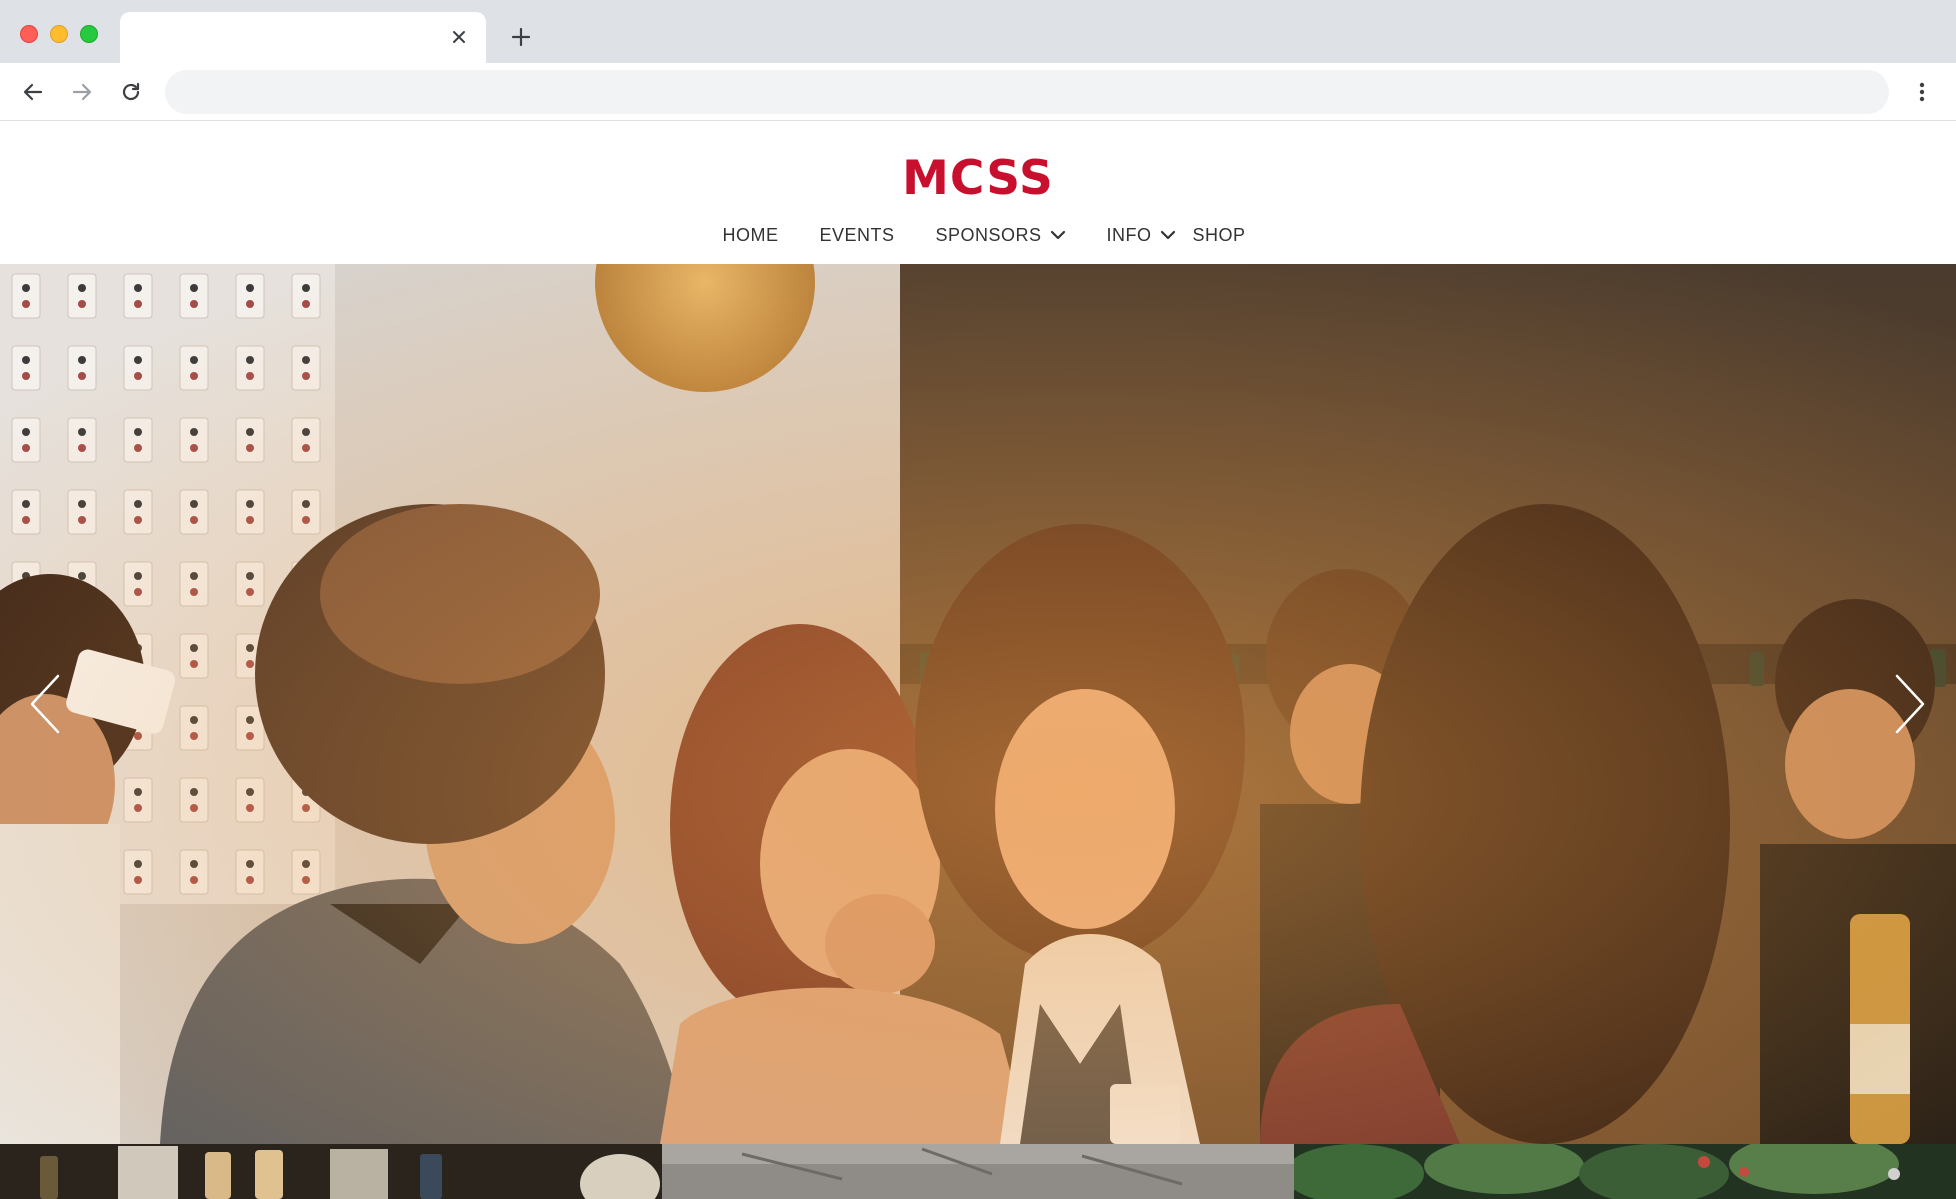  What do you see at coordinates (978, 31) in the screenshot?
I see `browser-tab-bar` at bounding box center [978, 31].